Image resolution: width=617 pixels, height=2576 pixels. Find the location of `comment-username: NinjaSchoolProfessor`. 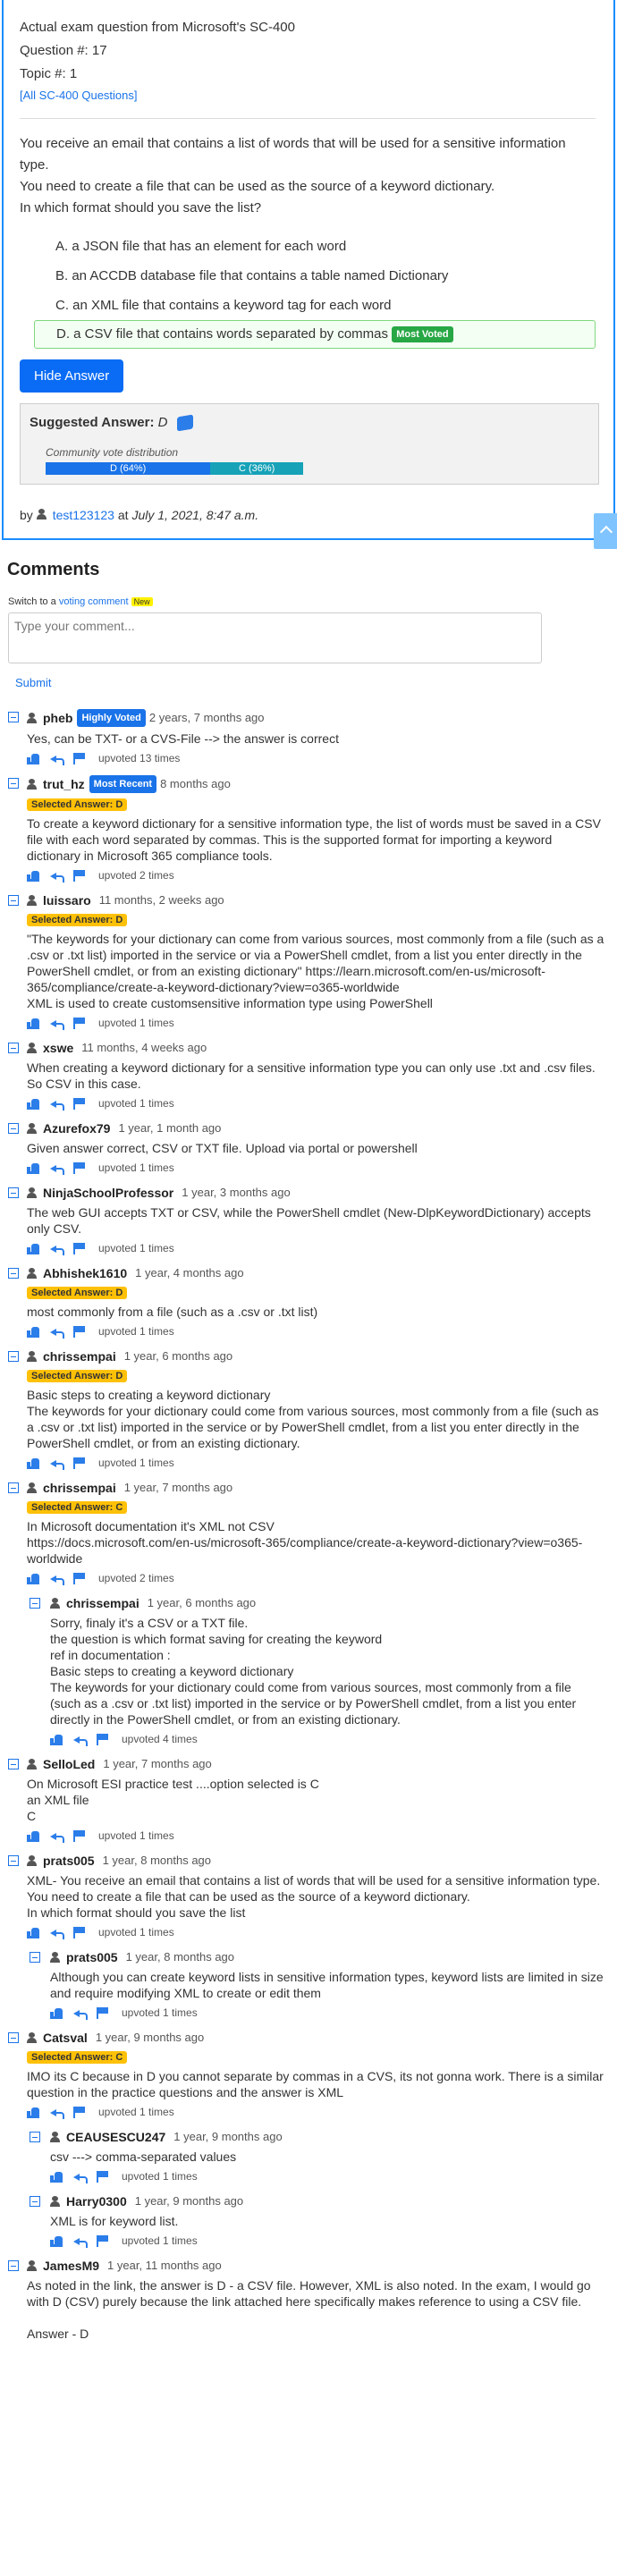

comment-username: NinjaSchoolProfessor is located at coordinates (108, 1193).